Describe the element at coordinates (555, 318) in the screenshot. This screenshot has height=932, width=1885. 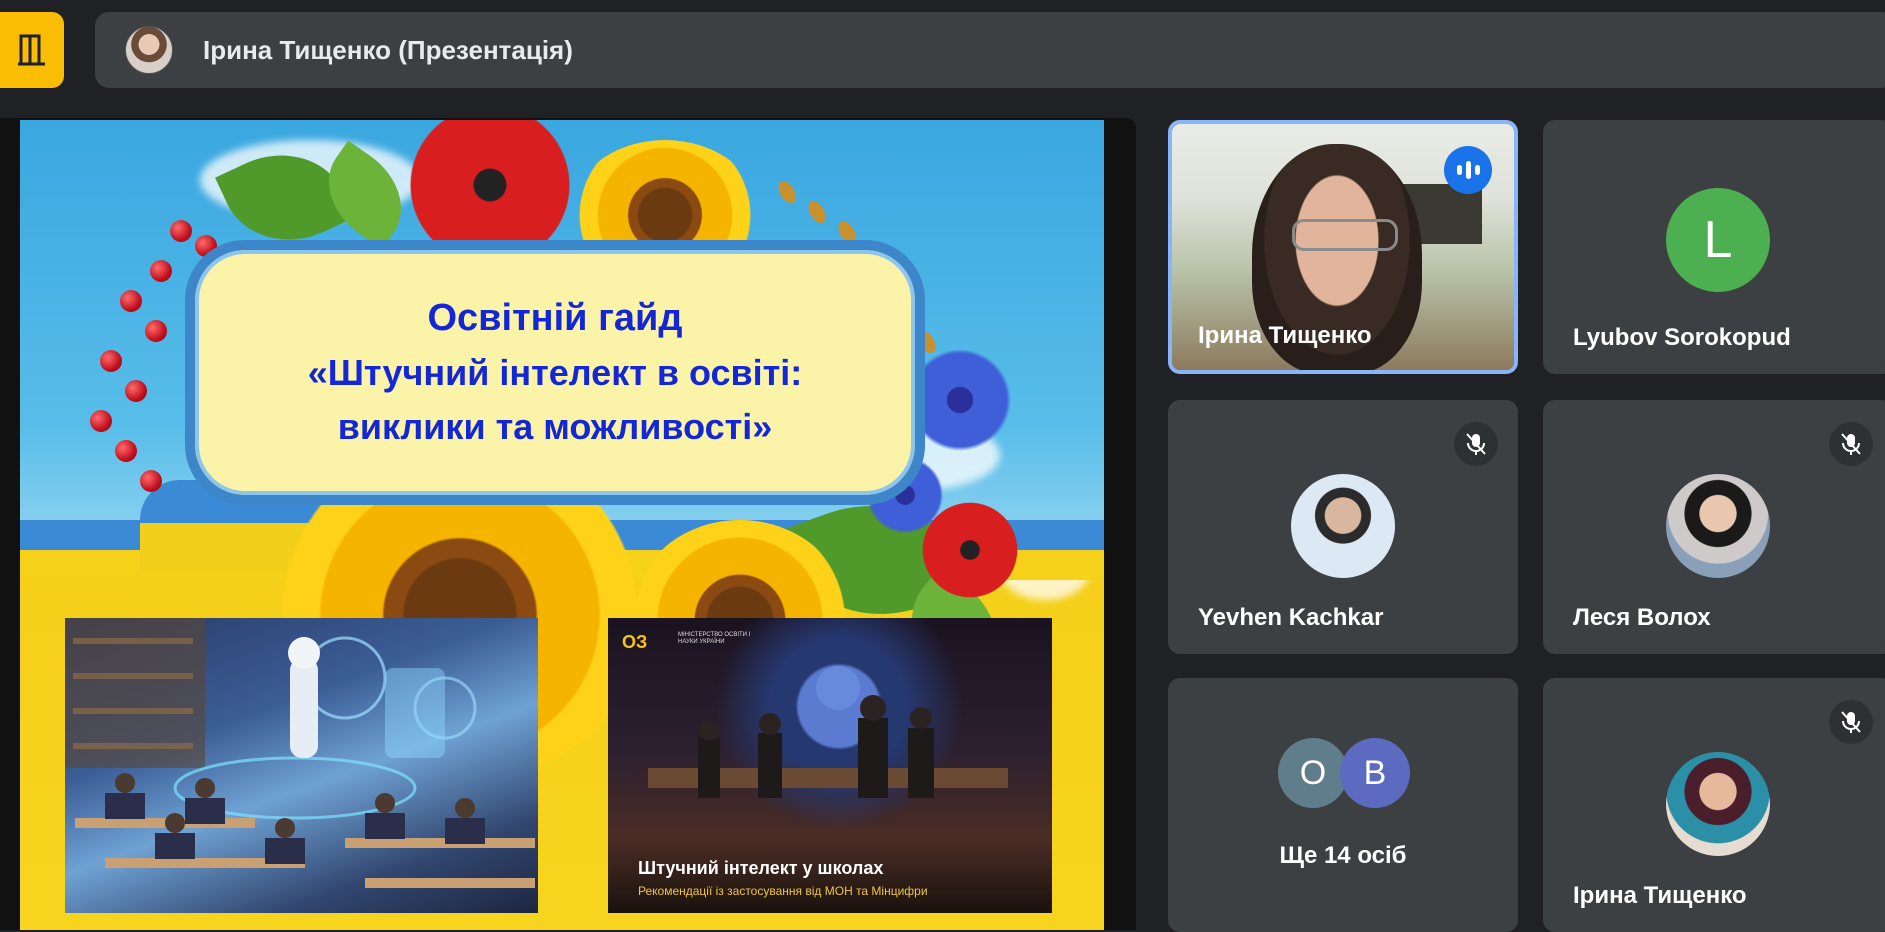
I see `slide-title-line1: Освітній гайд` at that location.